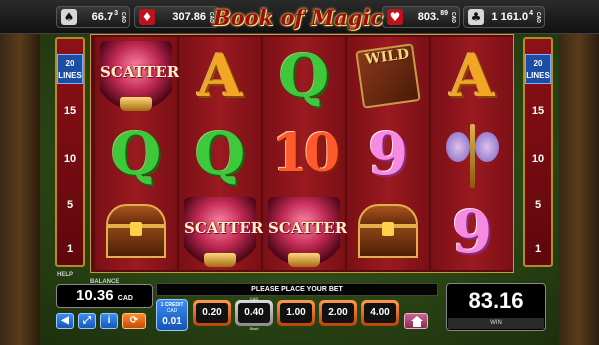  What do you see at coordinates (254, 328) in the screenshot?
I see `stake-start-label: Start` at bounding box center [254, 328].